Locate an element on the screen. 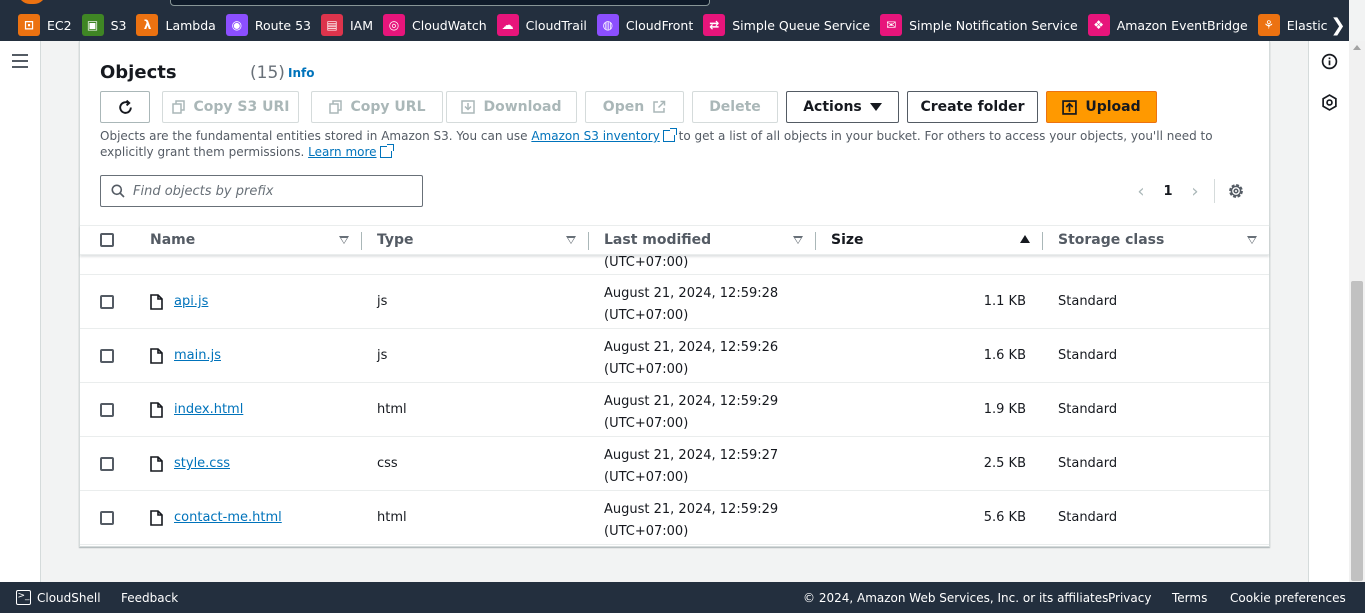 This screenshot has height=613, width=1365. last-modified-cell: August 21, 2024, 12:59:27 (UTC+07:00) is located at coordinates (691, 467).